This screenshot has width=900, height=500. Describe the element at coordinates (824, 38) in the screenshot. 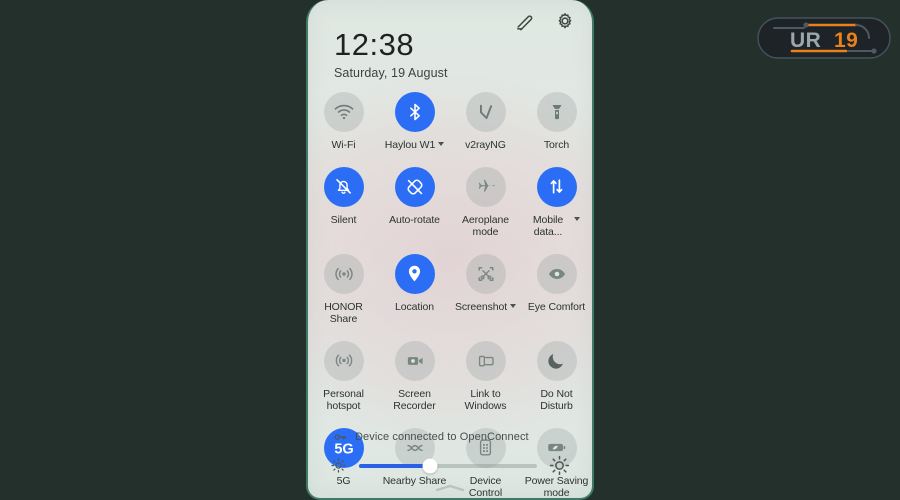

I see `watermark-logo: UR 19` at that location.